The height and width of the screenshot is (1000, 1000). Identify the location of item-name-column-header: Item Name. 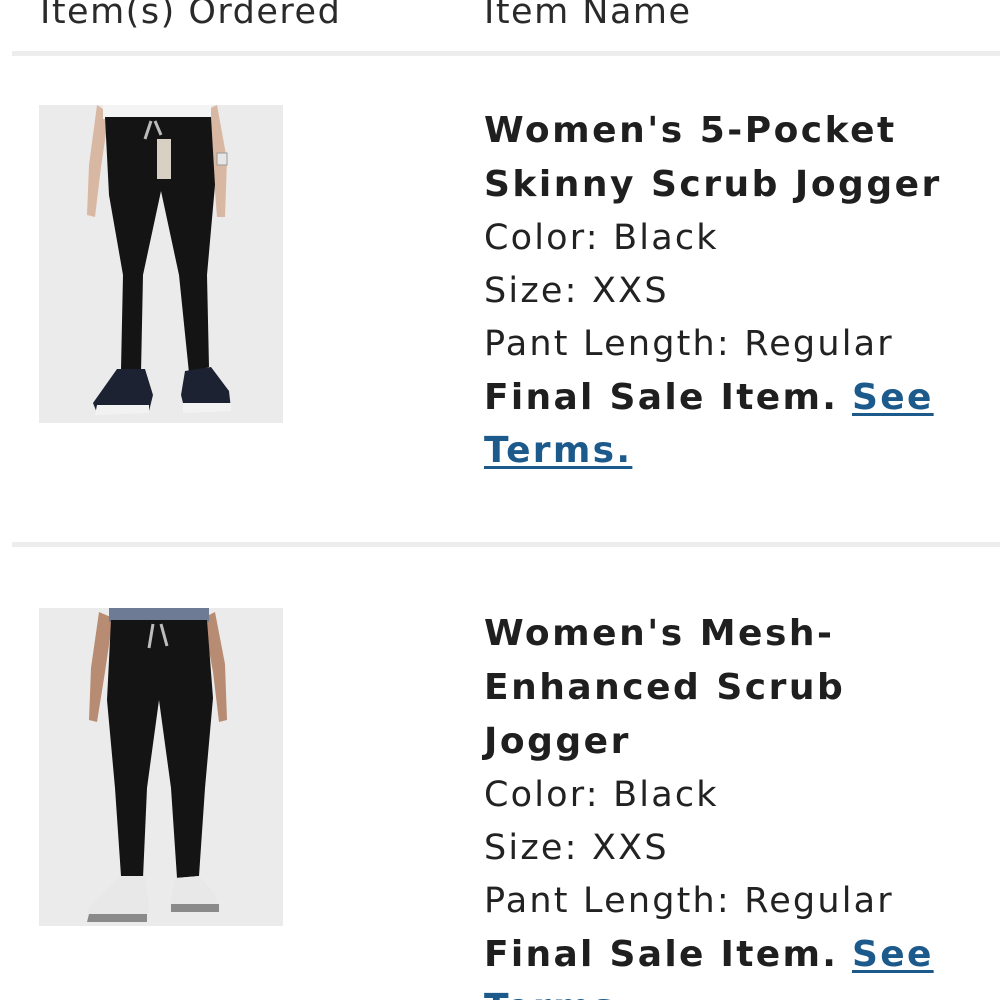
(588, 16).